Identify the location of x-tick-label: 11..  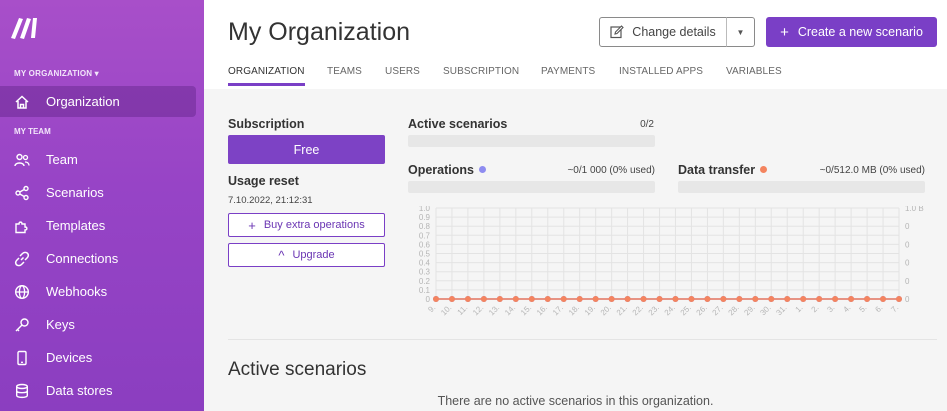
(463, 310).